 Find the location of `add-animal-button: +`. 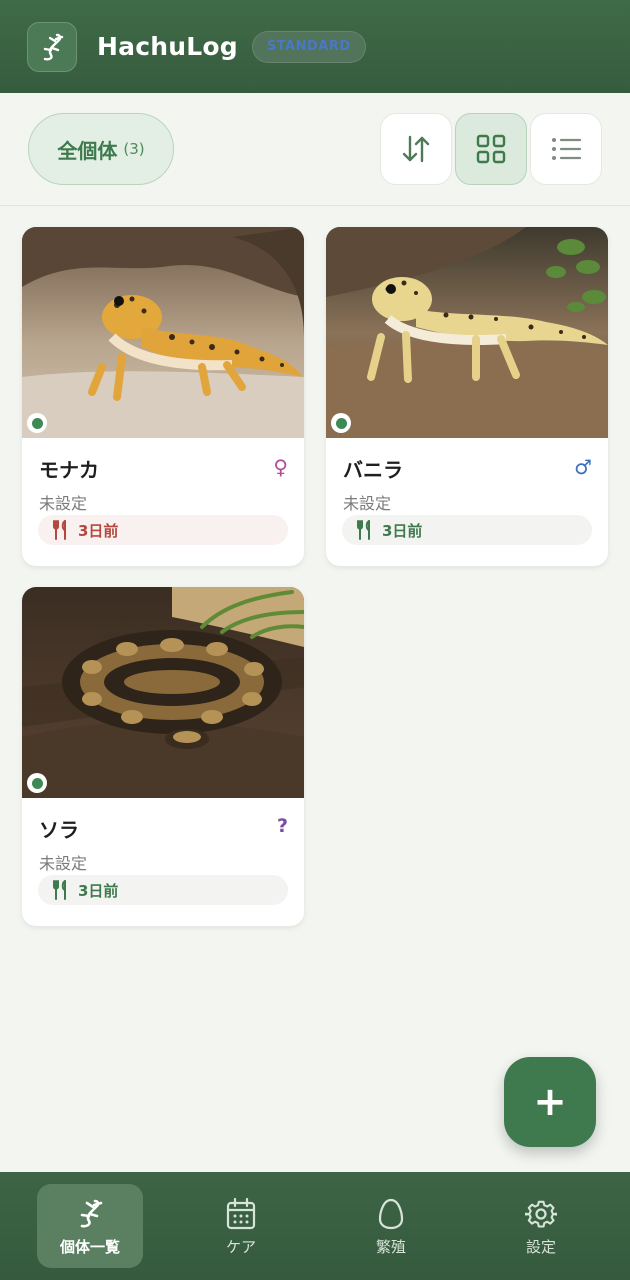

add-animal-button: + is located at coordinates (550, 1102).